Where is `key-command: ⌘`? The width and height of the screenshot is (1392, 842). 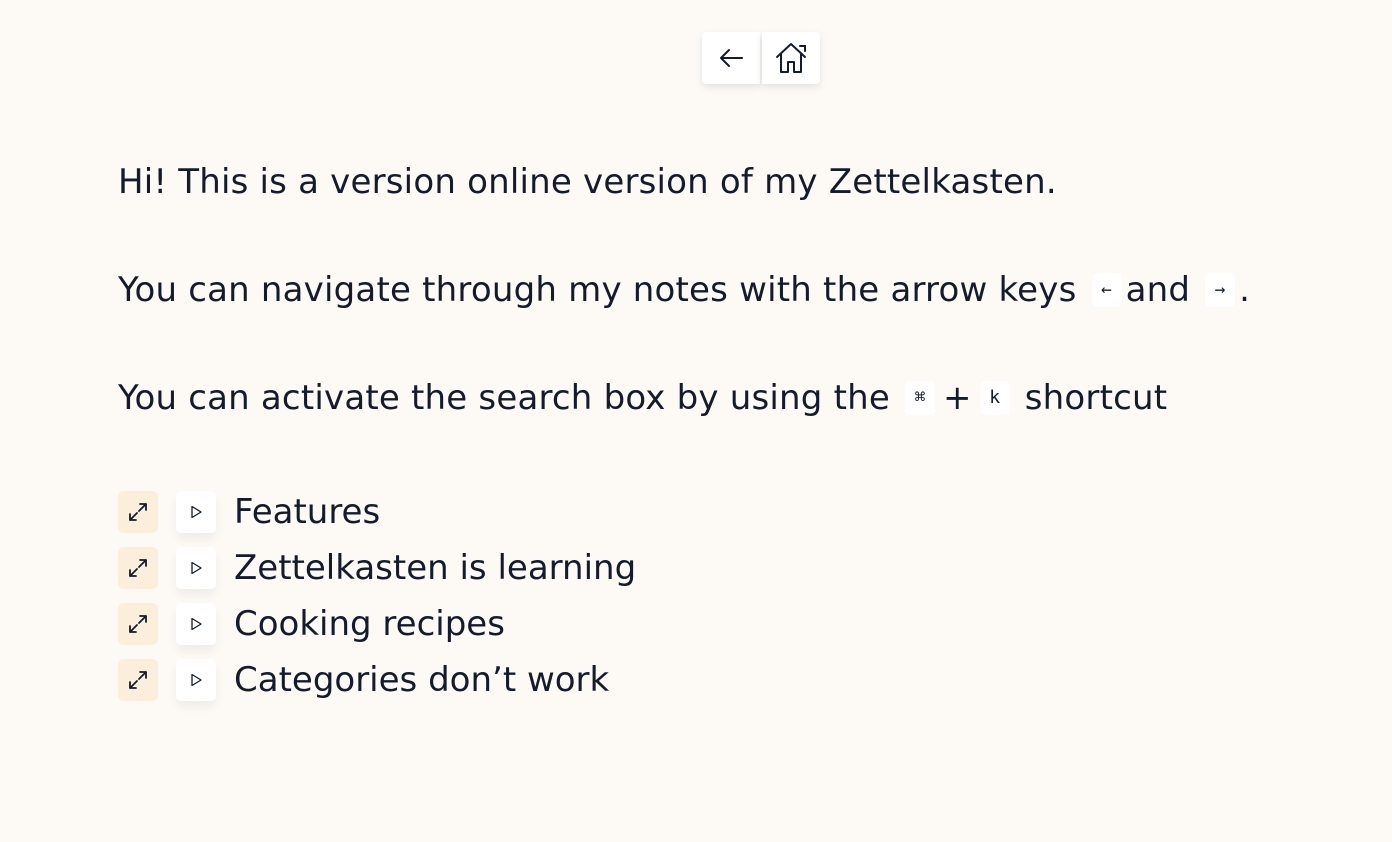
key-command: ⌘ is located at coordinates (920, 397).